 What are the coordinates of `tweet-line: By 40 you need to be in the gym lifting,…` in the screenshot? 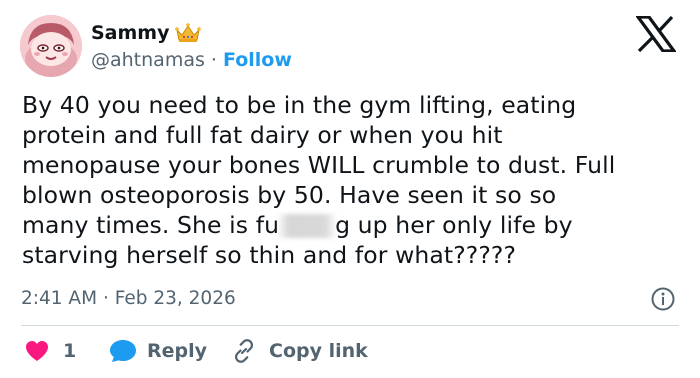 It's located at (299, 105).